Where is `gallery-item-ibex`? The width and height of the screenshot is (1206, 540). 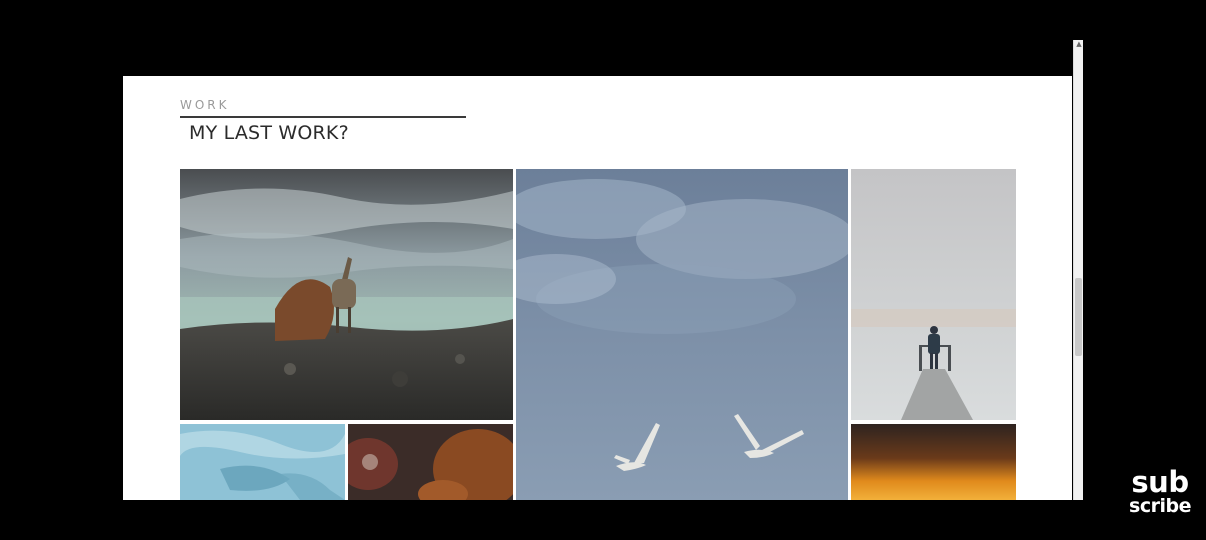
gallery-item-ibex is located at coordinates (346, 294).